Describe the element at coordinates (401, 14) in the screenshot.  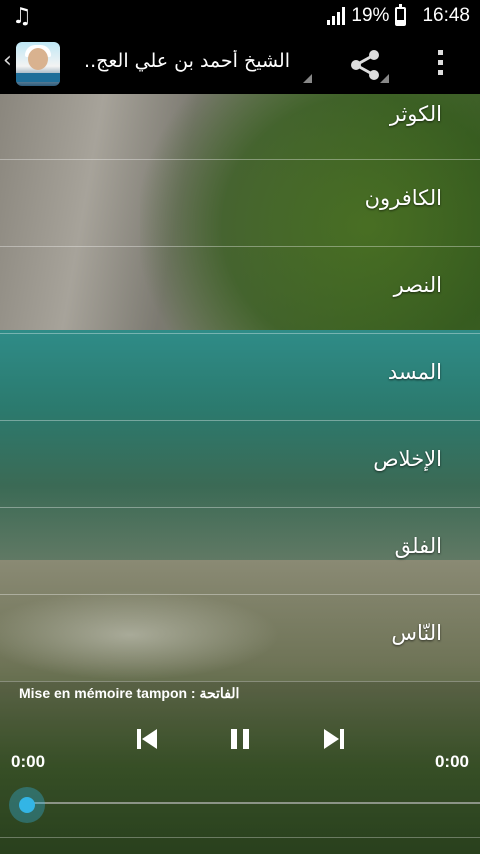
I see `battery-icon` at that location.